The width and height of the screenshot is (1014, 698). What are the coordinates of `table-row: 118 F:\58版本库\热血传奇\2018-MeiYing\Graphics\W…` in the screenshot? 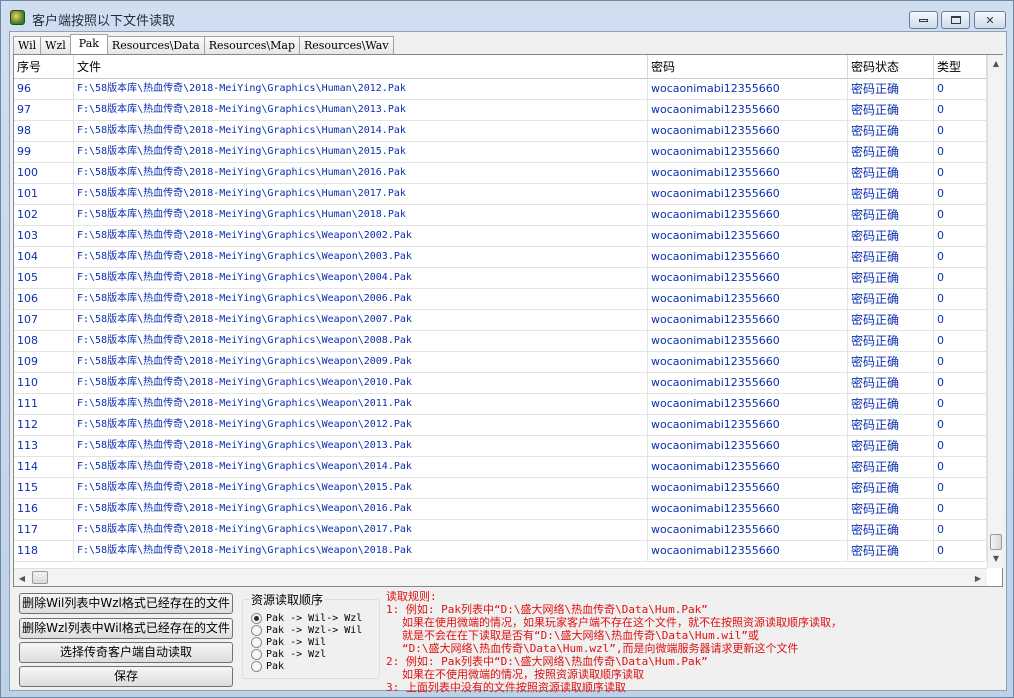 It's located at (500, 551).